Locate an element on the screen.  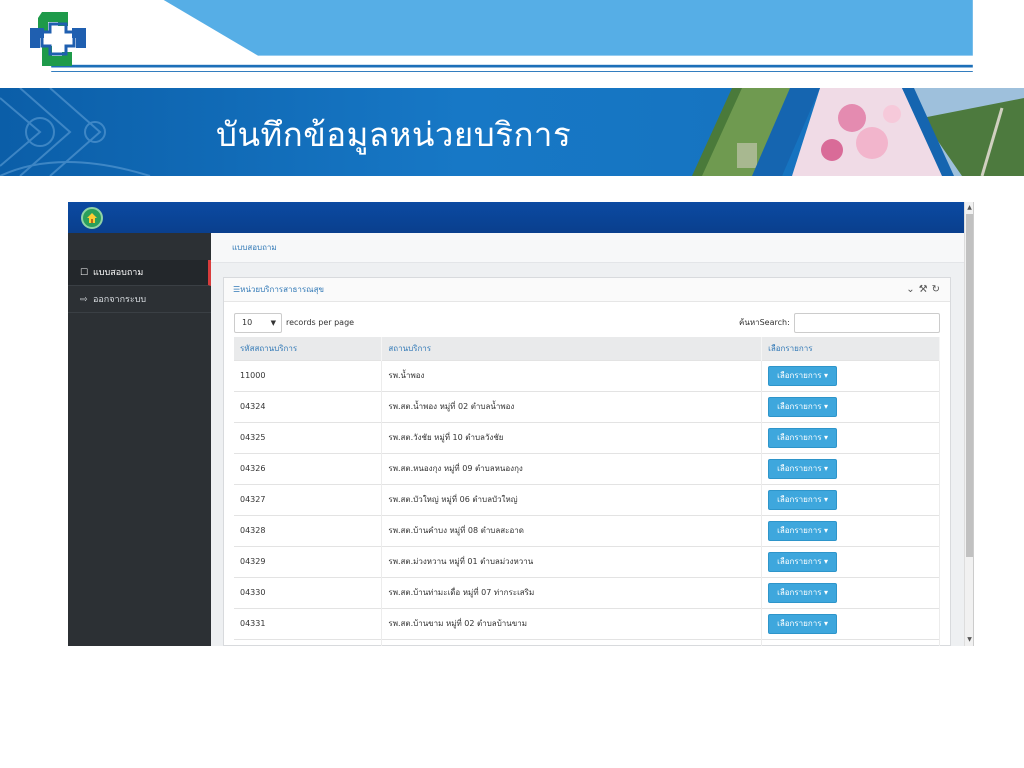
table-row: 11000 รพ.น้ำพอง เลือกรายการ ▾ is located at coordinates (587, 375).